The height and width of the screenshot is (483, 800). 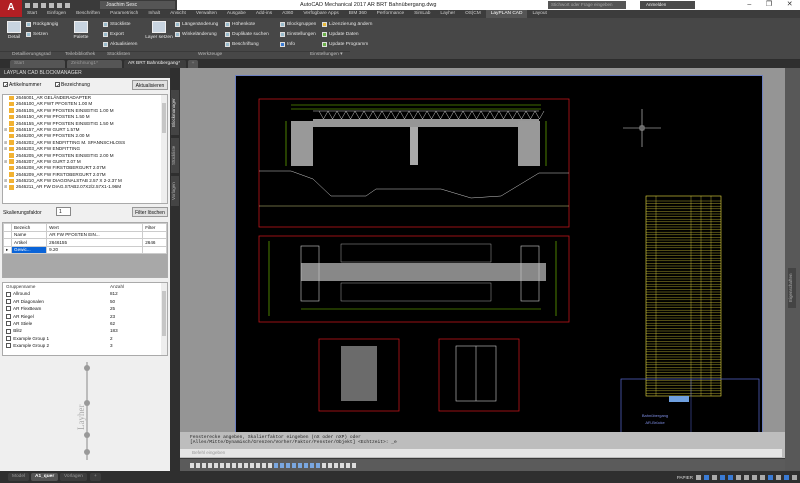 I want to click on cell: 2646155, so click(x=95, y=242).